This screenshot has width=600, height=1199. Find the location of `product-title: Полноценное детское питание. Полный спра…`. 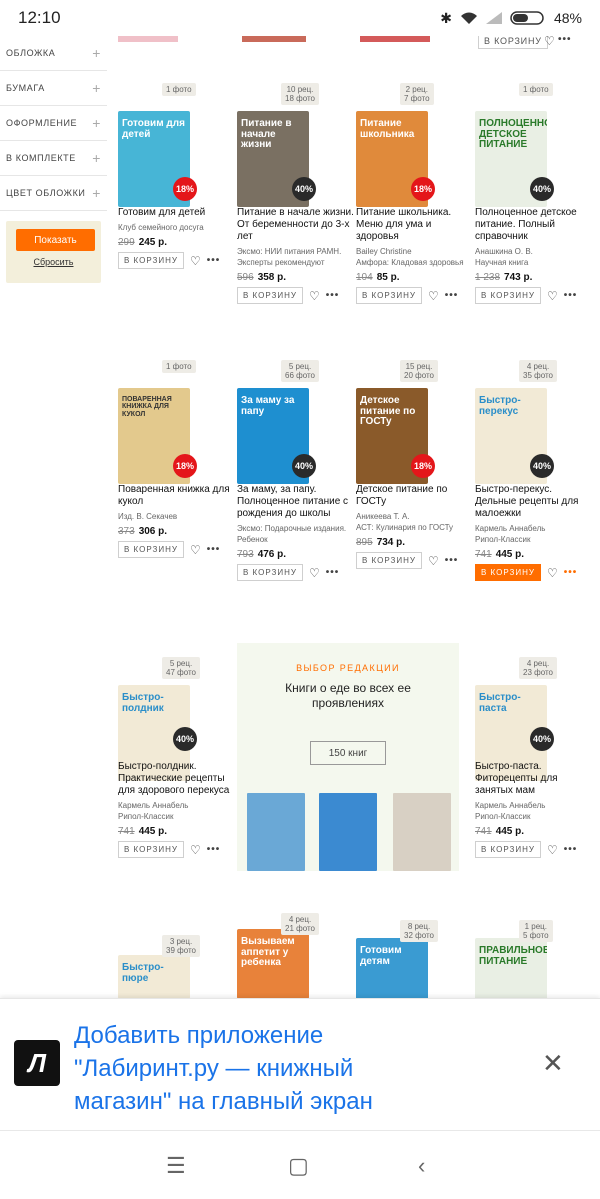

product-title: Полноценное детское питание. Полный спра… is located at coordinates (535, 225).